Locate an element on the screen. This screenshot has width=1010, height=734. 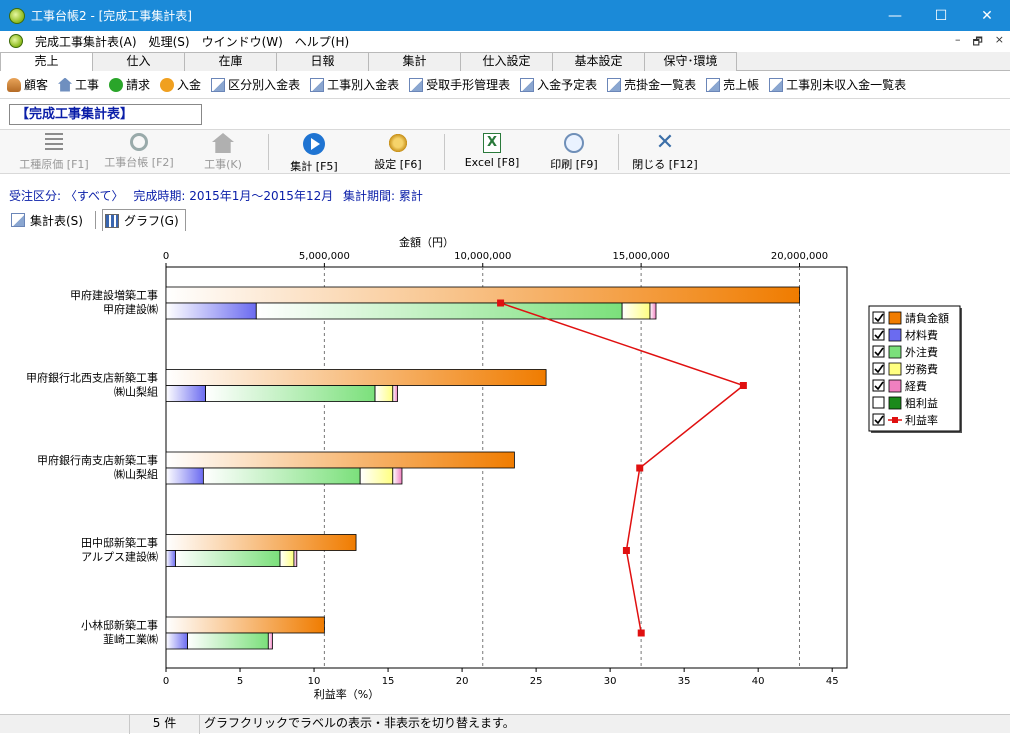
legend-label: 外注費 is located at coordinates (921, 352).